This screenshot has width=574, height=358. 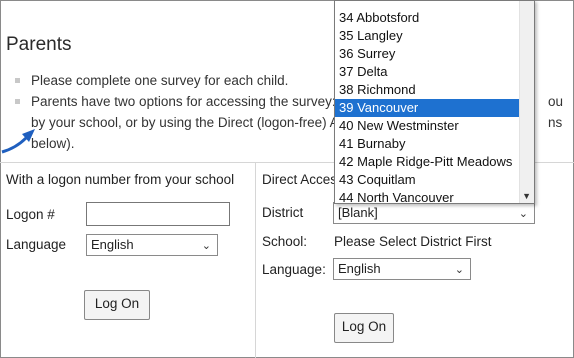 I want to click on logon-label: Logon #, so click(x=30, y=214).